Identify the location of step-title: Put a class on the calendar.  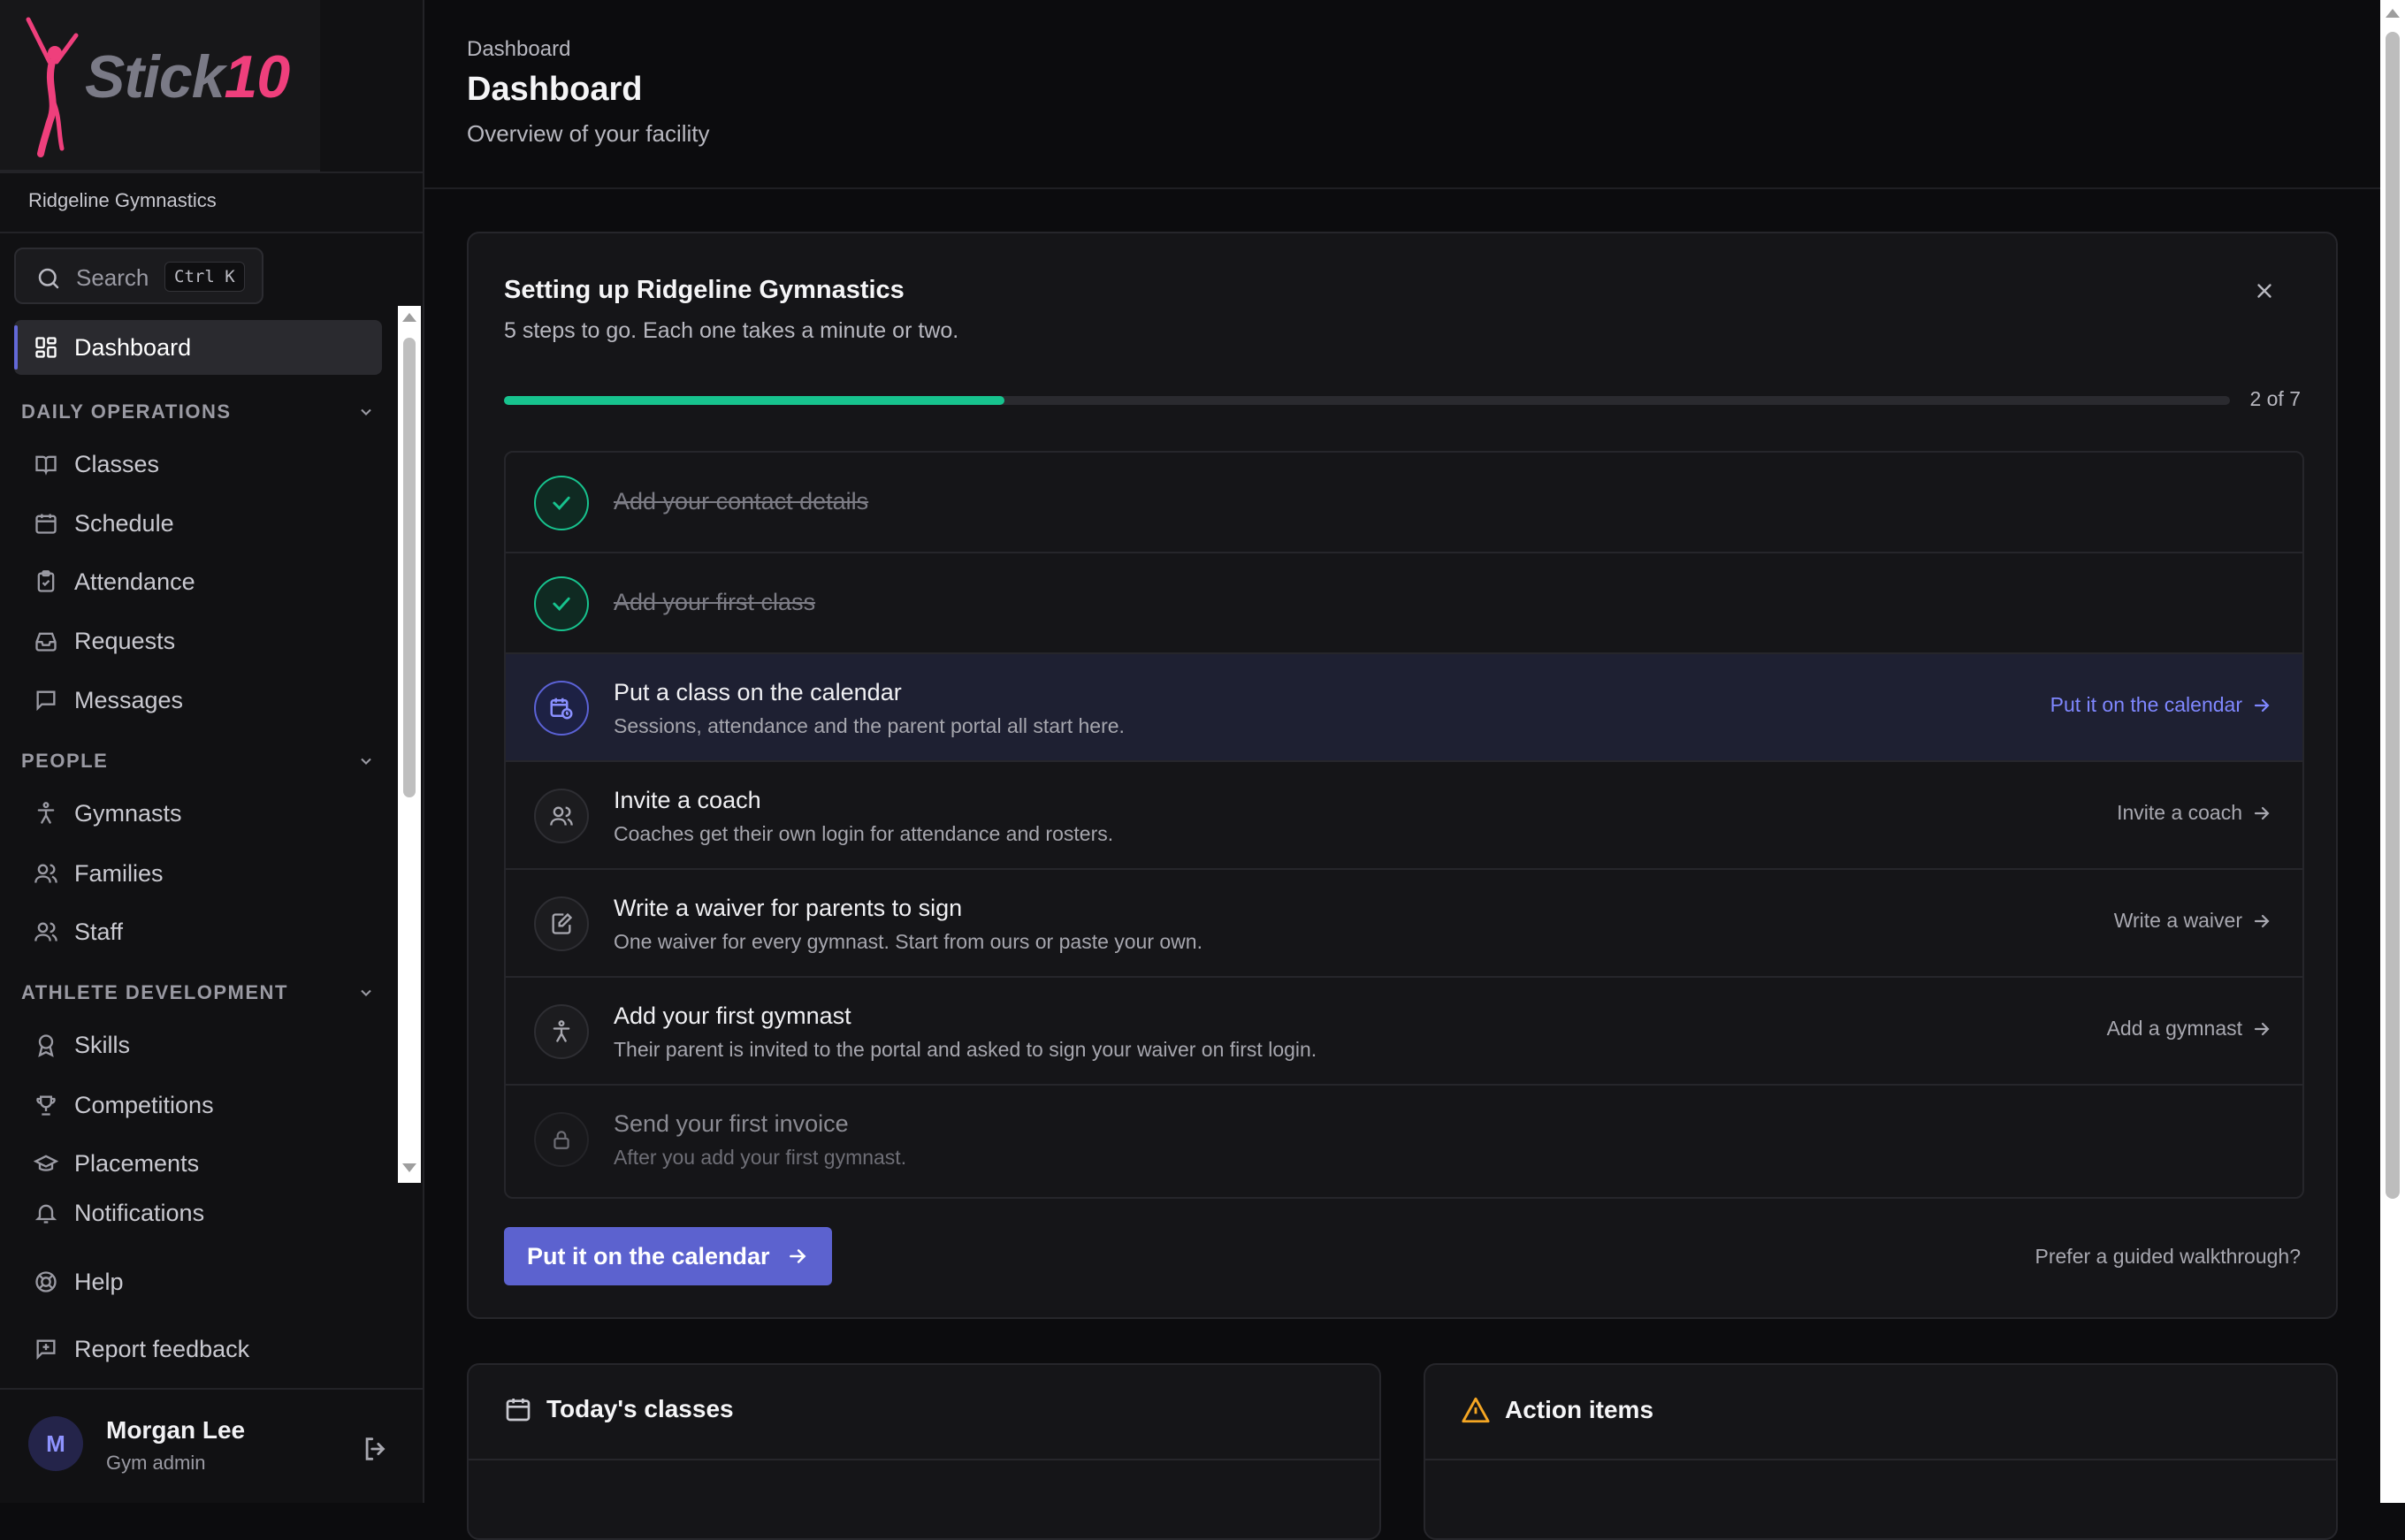
(758, 692).